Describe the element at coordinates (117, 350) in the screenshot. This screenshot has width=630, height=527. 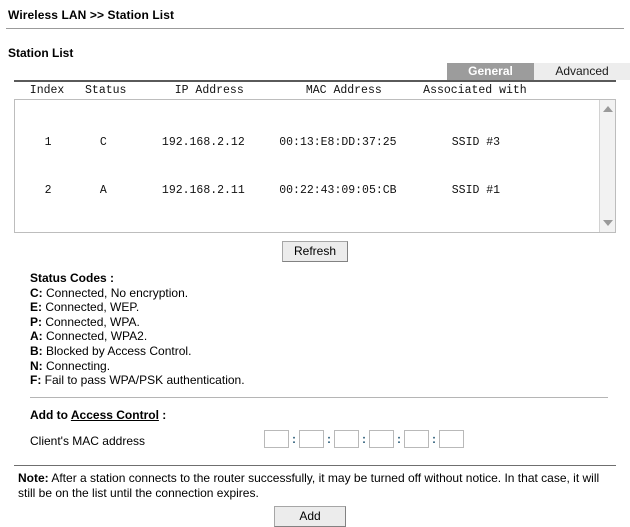
I see `status-code-text: Blocked by Access Control.` at that location.